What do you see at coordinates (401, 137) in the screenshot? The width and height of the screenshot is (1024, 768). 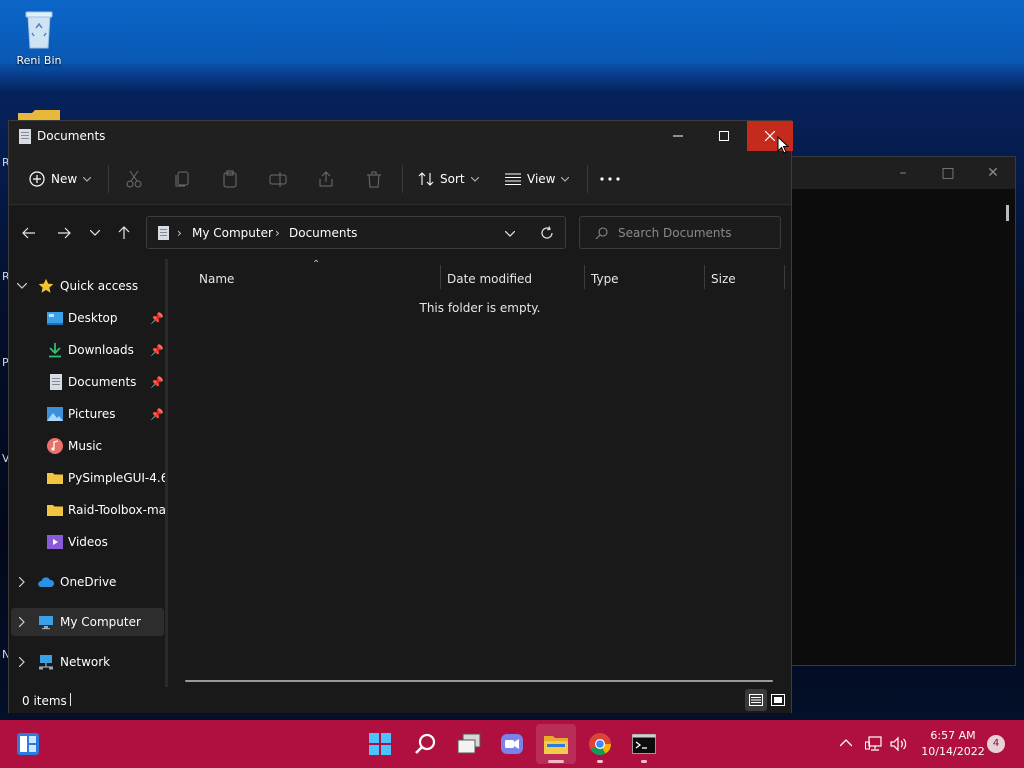 I see `window-title-bar: Documents` at bounding box center [401, 137].